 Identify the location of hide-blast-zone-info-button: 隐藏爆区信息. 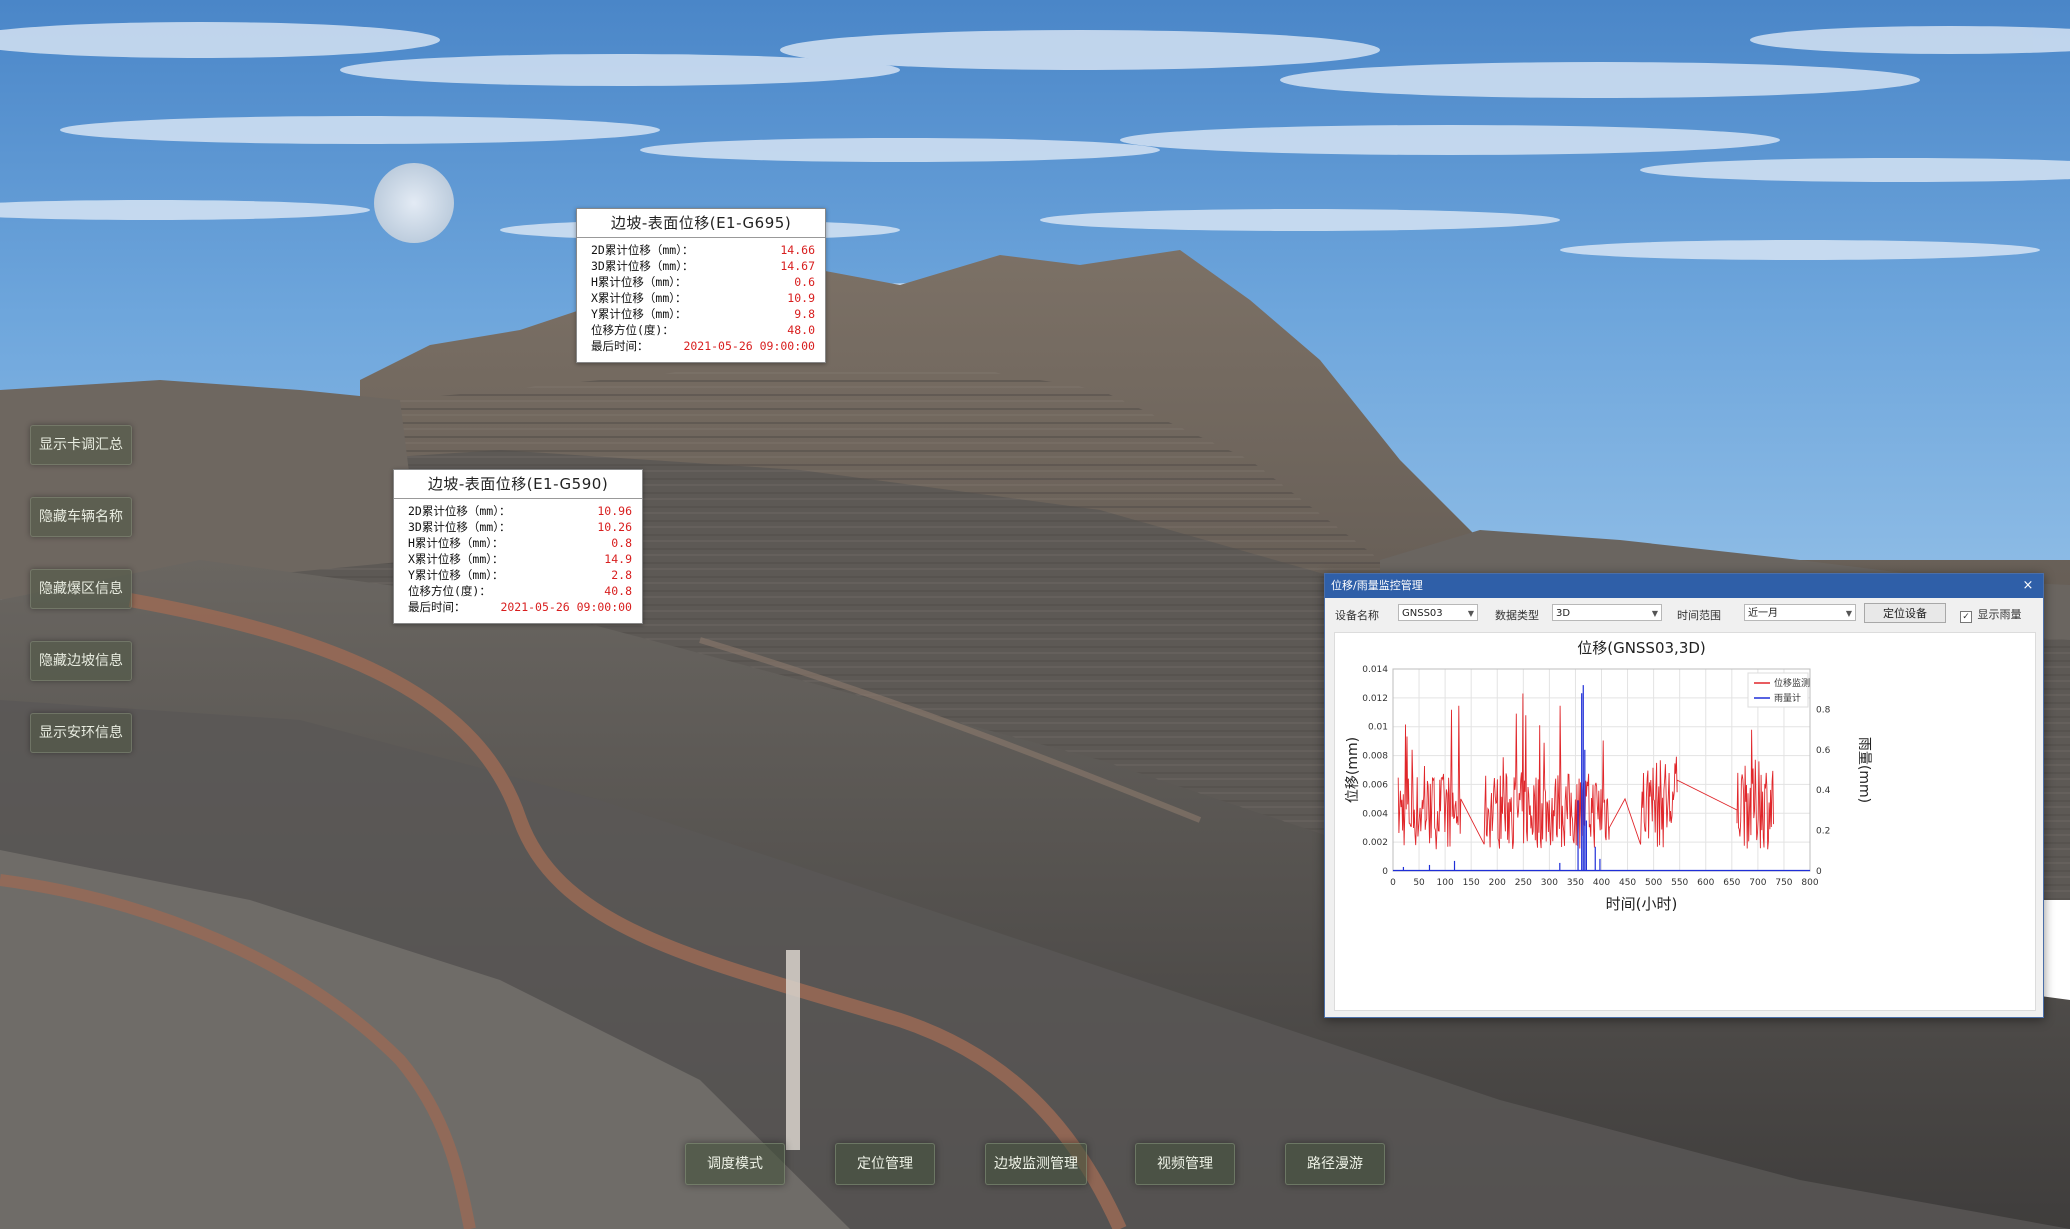
(81, 589).